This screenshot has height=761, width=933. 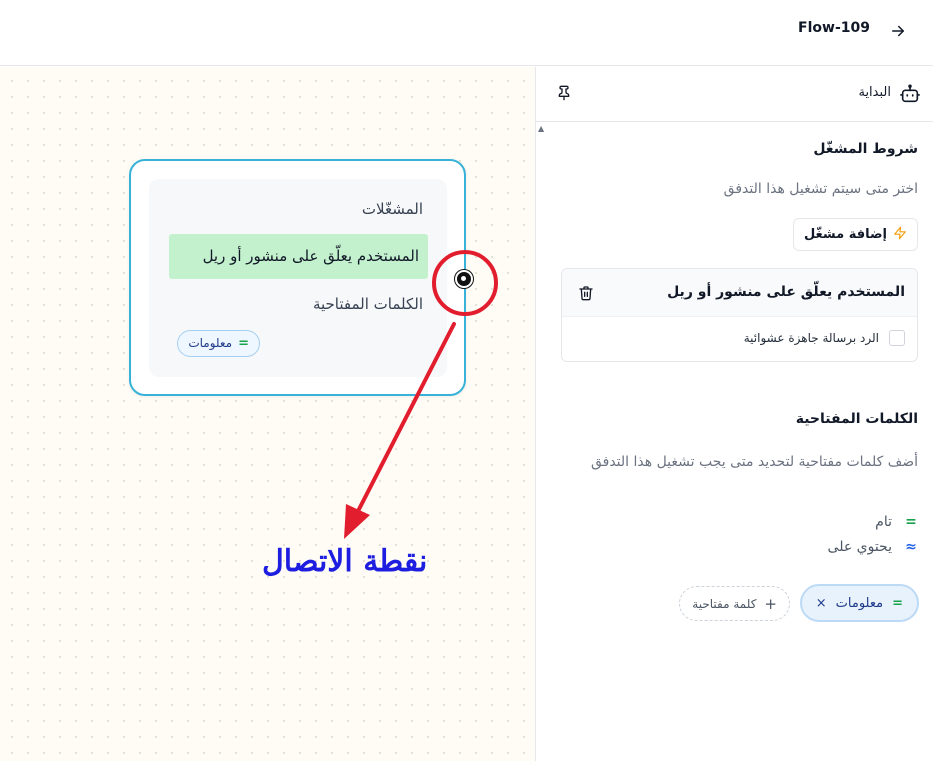 What do you see at coordinates (734, 94) in the screenshot?
I see `panel-header: البداية` at bounding box center [734, 94].